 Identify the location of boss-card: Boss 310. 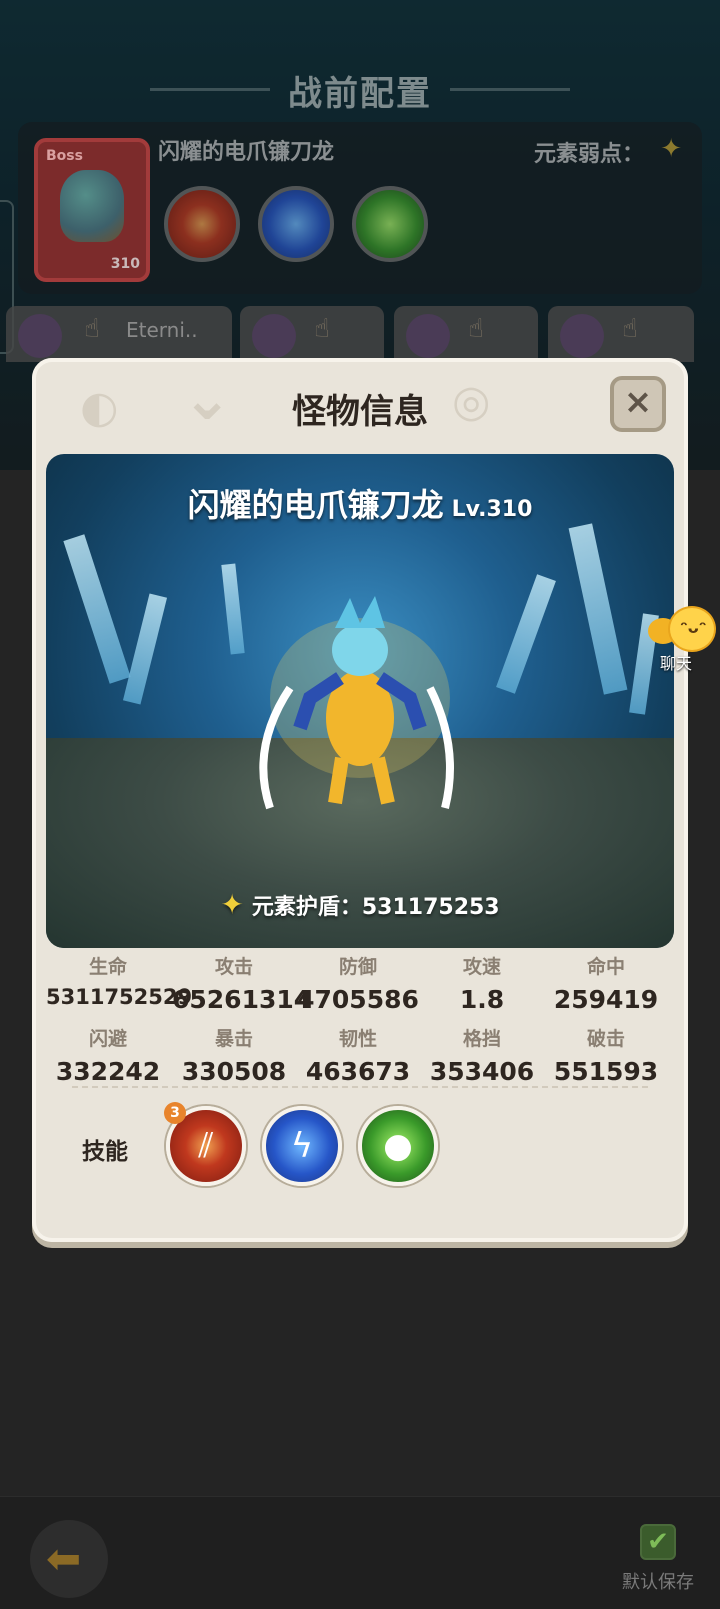
(92, 210).